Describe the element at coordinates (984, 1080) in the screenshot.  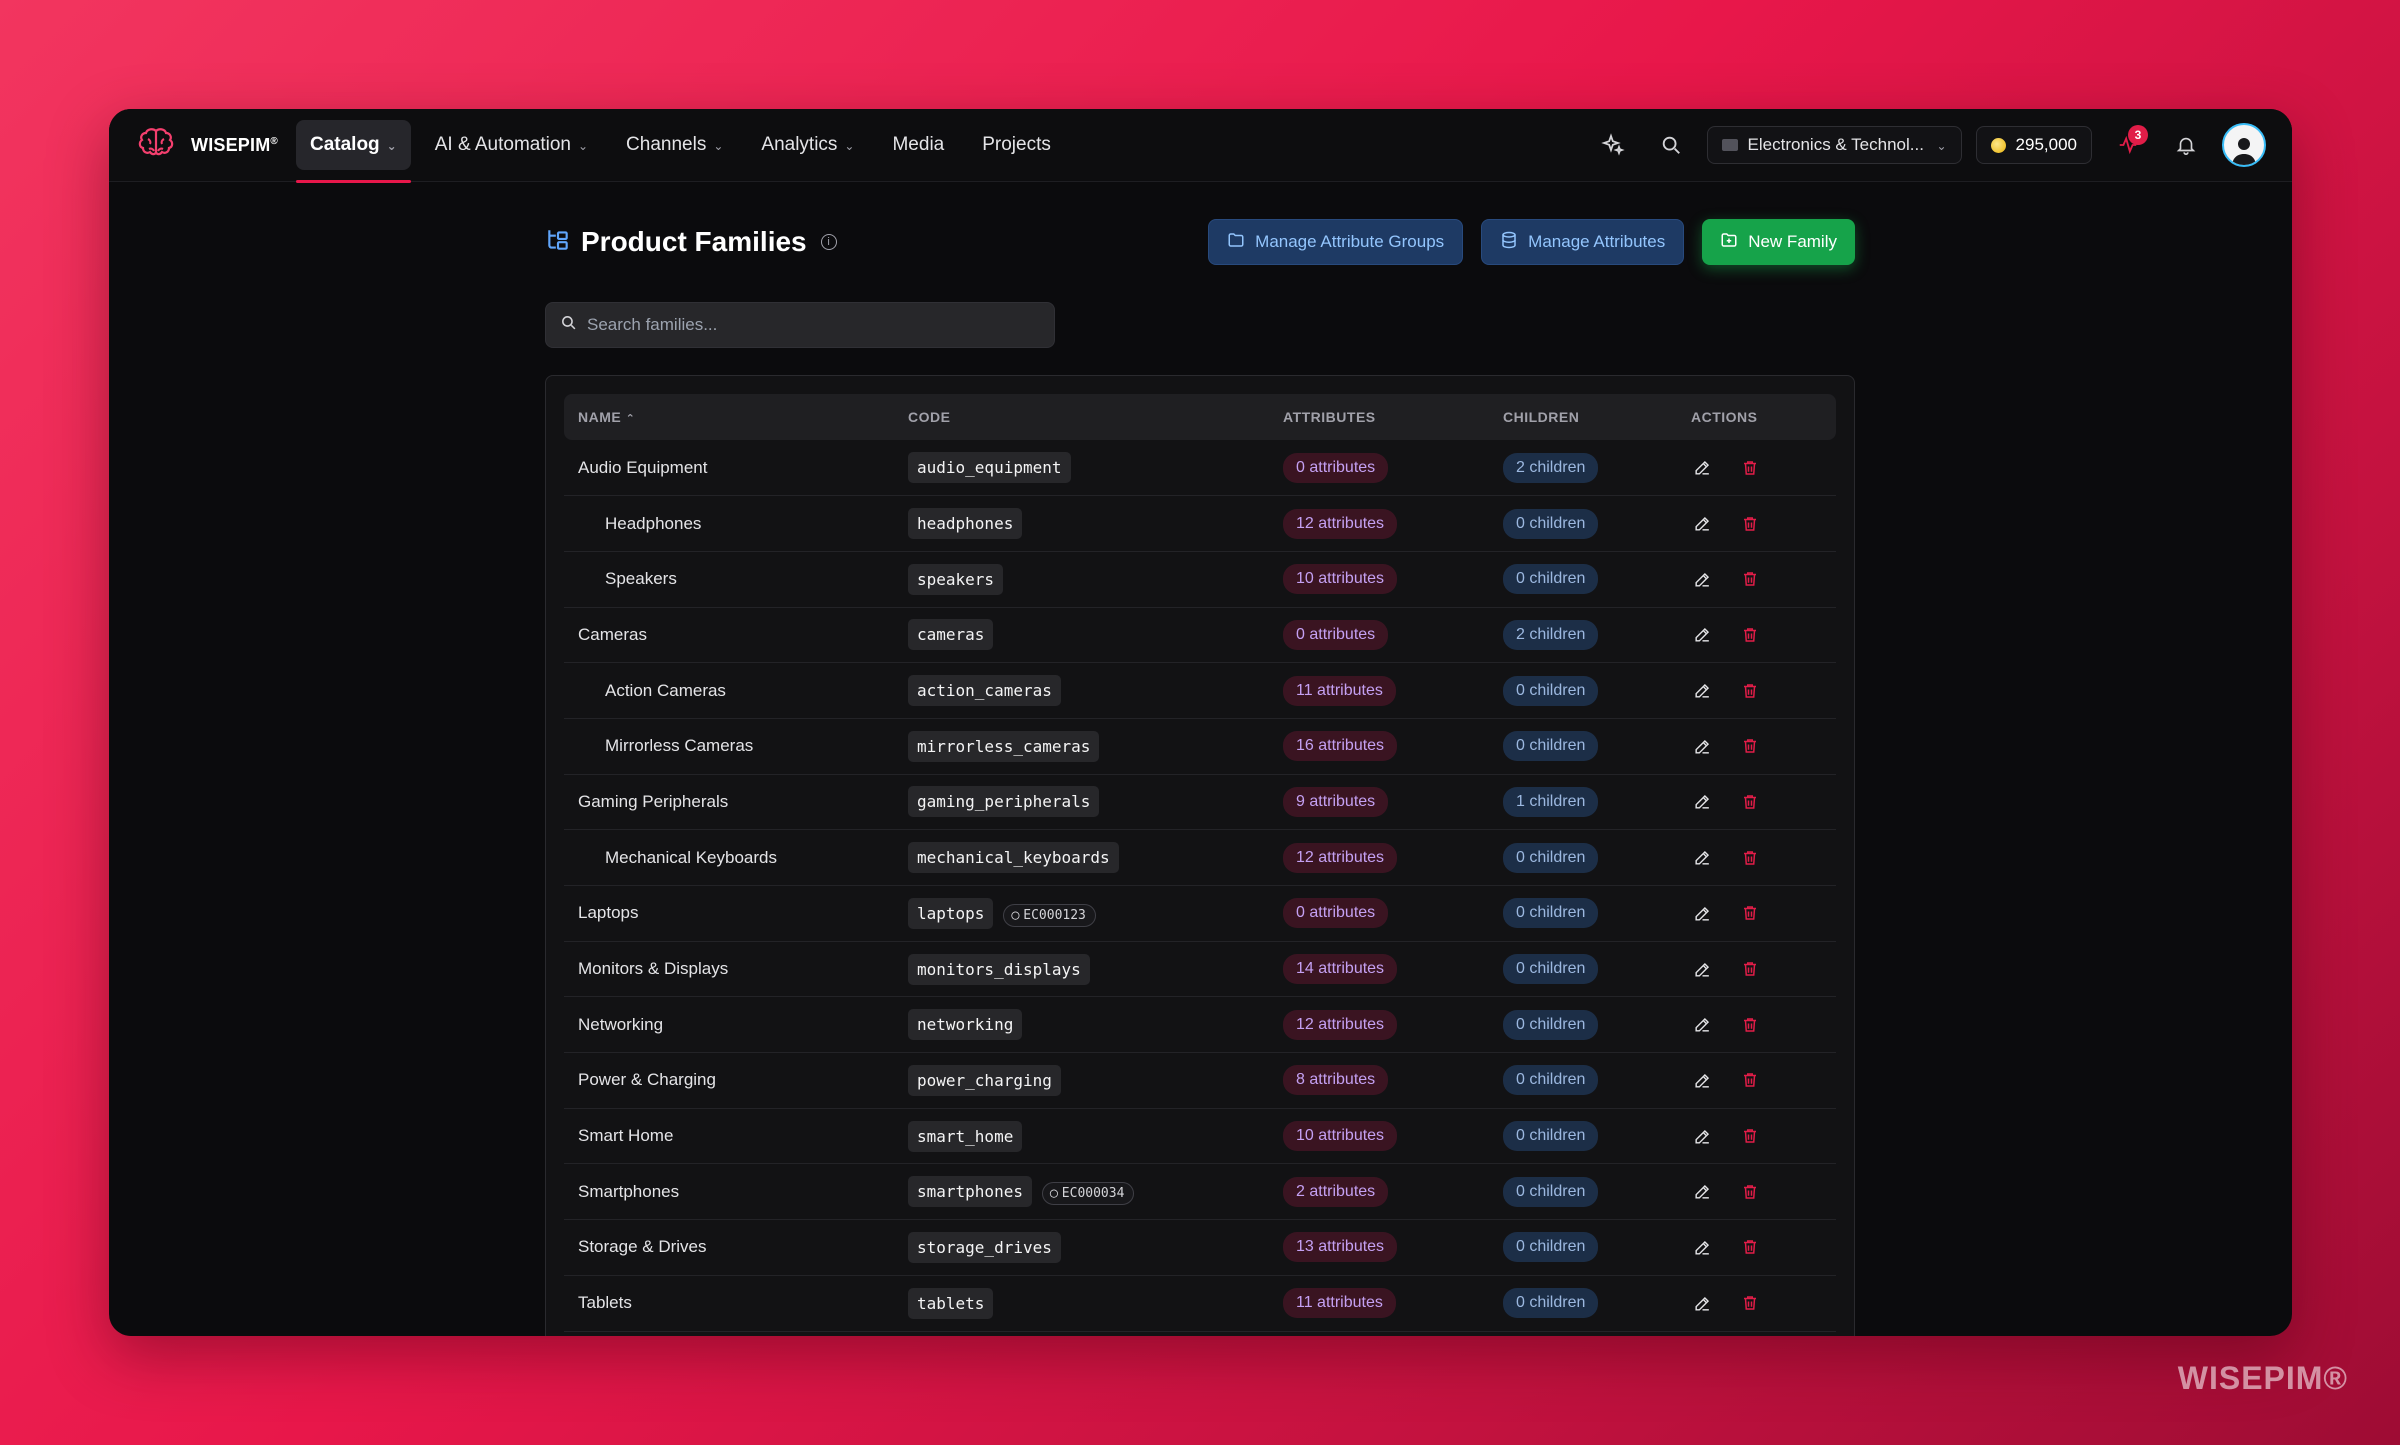
I see `family-code: power_charging` at that location.